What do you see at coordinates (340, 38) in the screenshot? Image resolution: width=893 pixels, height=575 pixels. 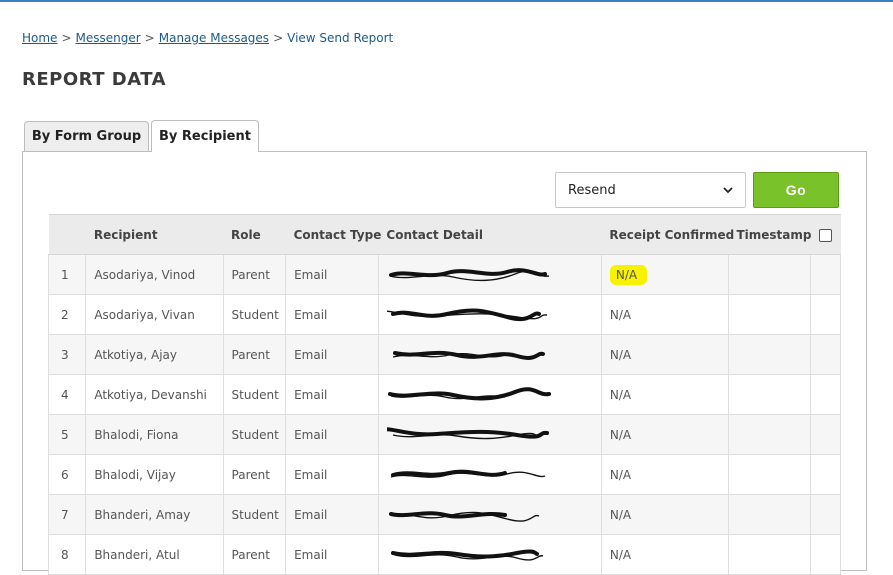 I see `breadcrumb-current: View Send Report` at bounding box center [340, 38].